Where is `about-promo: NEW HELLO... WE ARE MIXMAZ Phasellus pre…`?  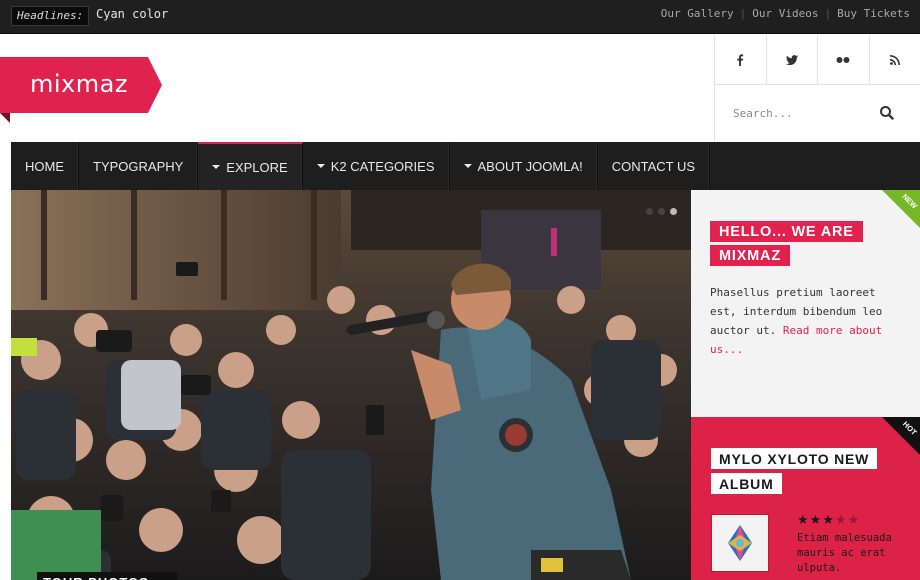
about-promo: NEW HELLO... WE ARE MIXMAZ Phasellus pre… is located at coordinates (805, 303).